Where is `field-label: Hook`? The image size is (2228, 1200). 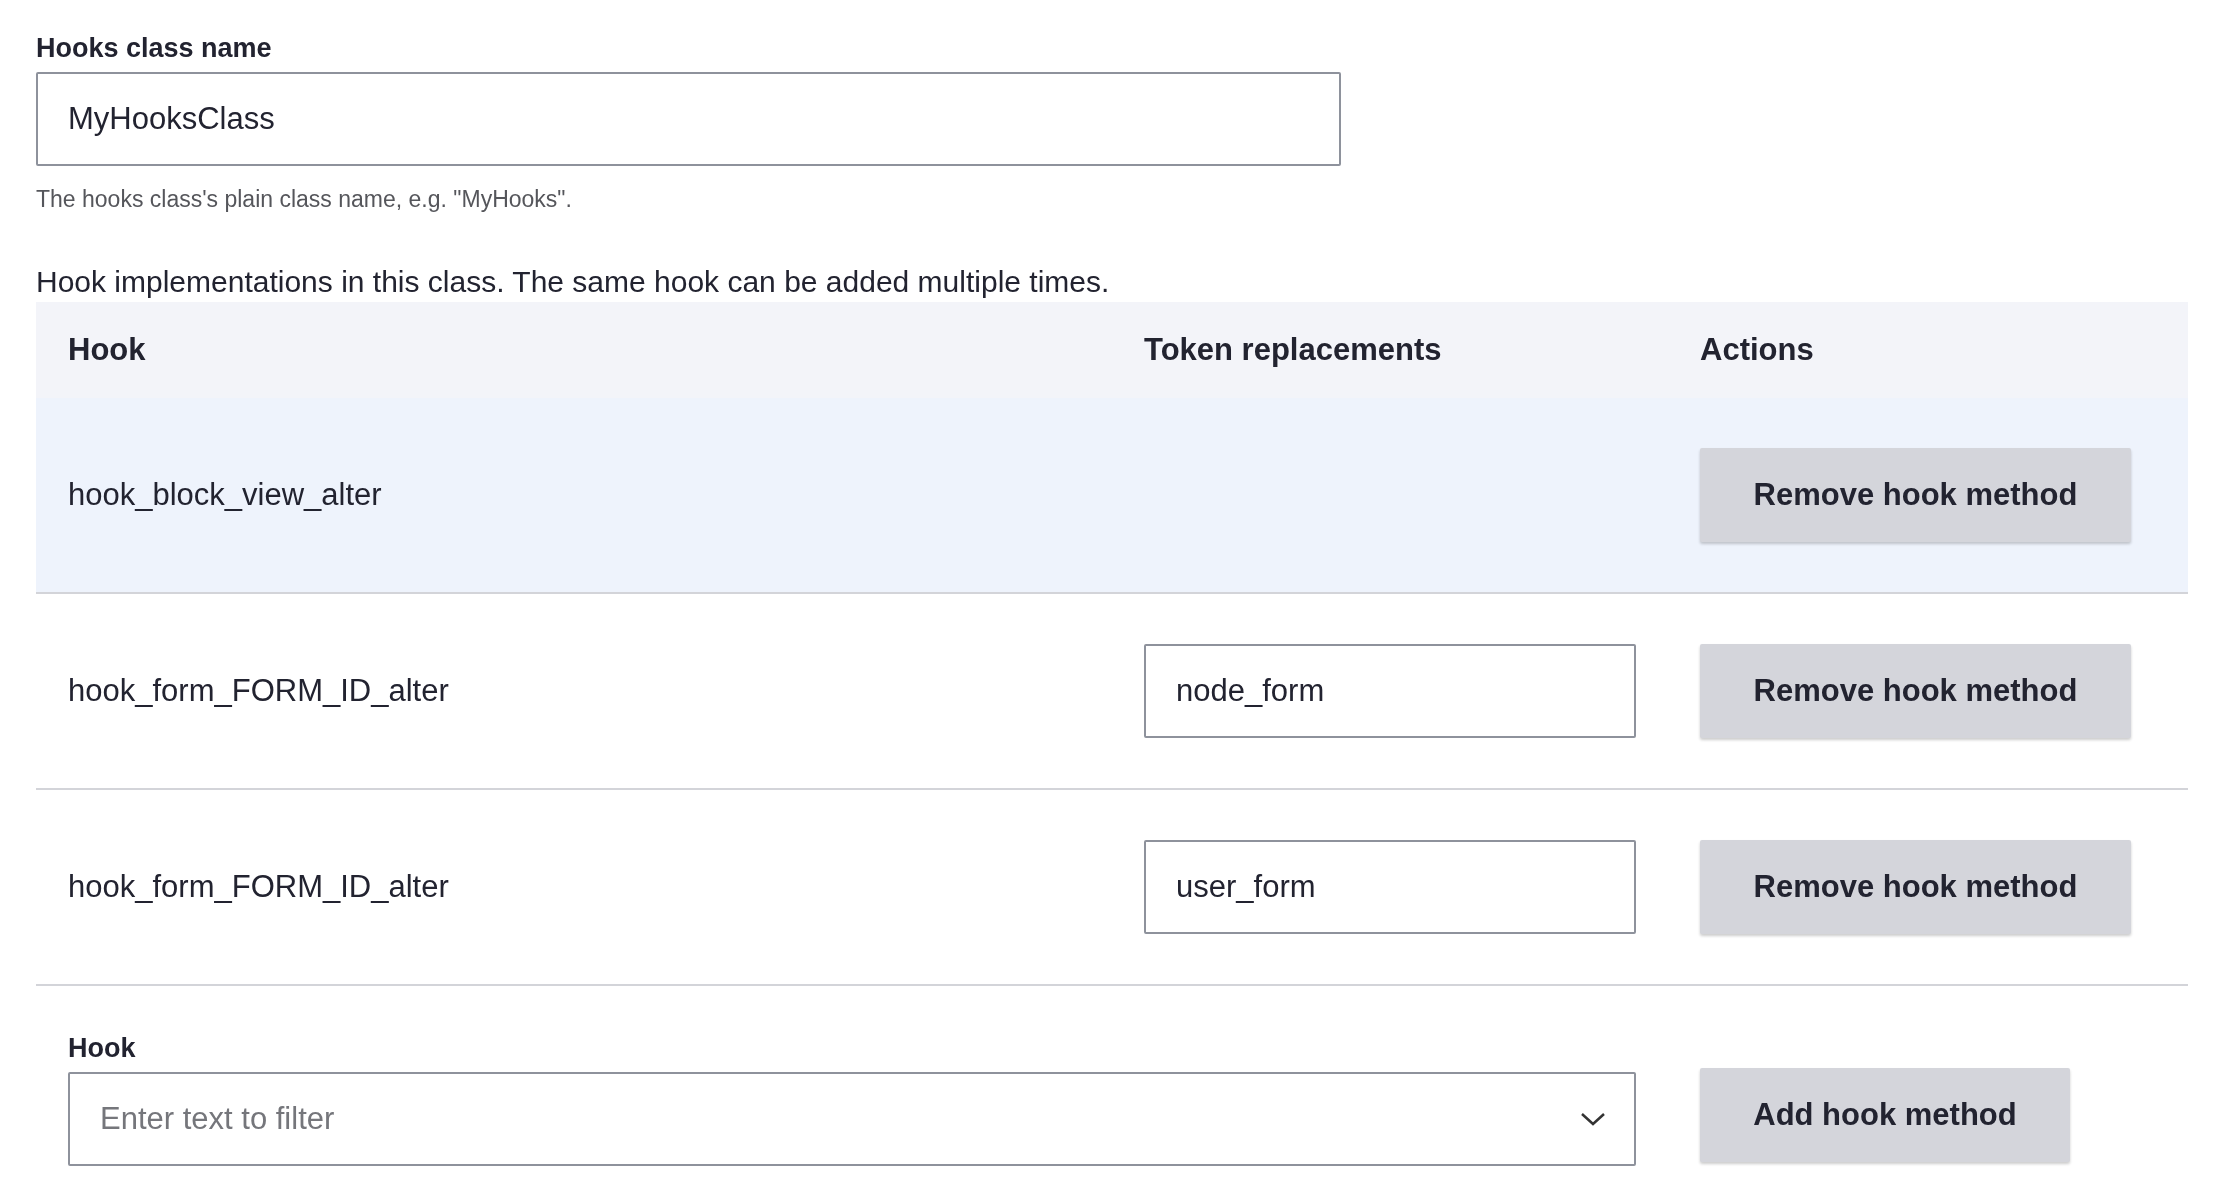 field-label: Hook is located at coordinates (102, 1048).